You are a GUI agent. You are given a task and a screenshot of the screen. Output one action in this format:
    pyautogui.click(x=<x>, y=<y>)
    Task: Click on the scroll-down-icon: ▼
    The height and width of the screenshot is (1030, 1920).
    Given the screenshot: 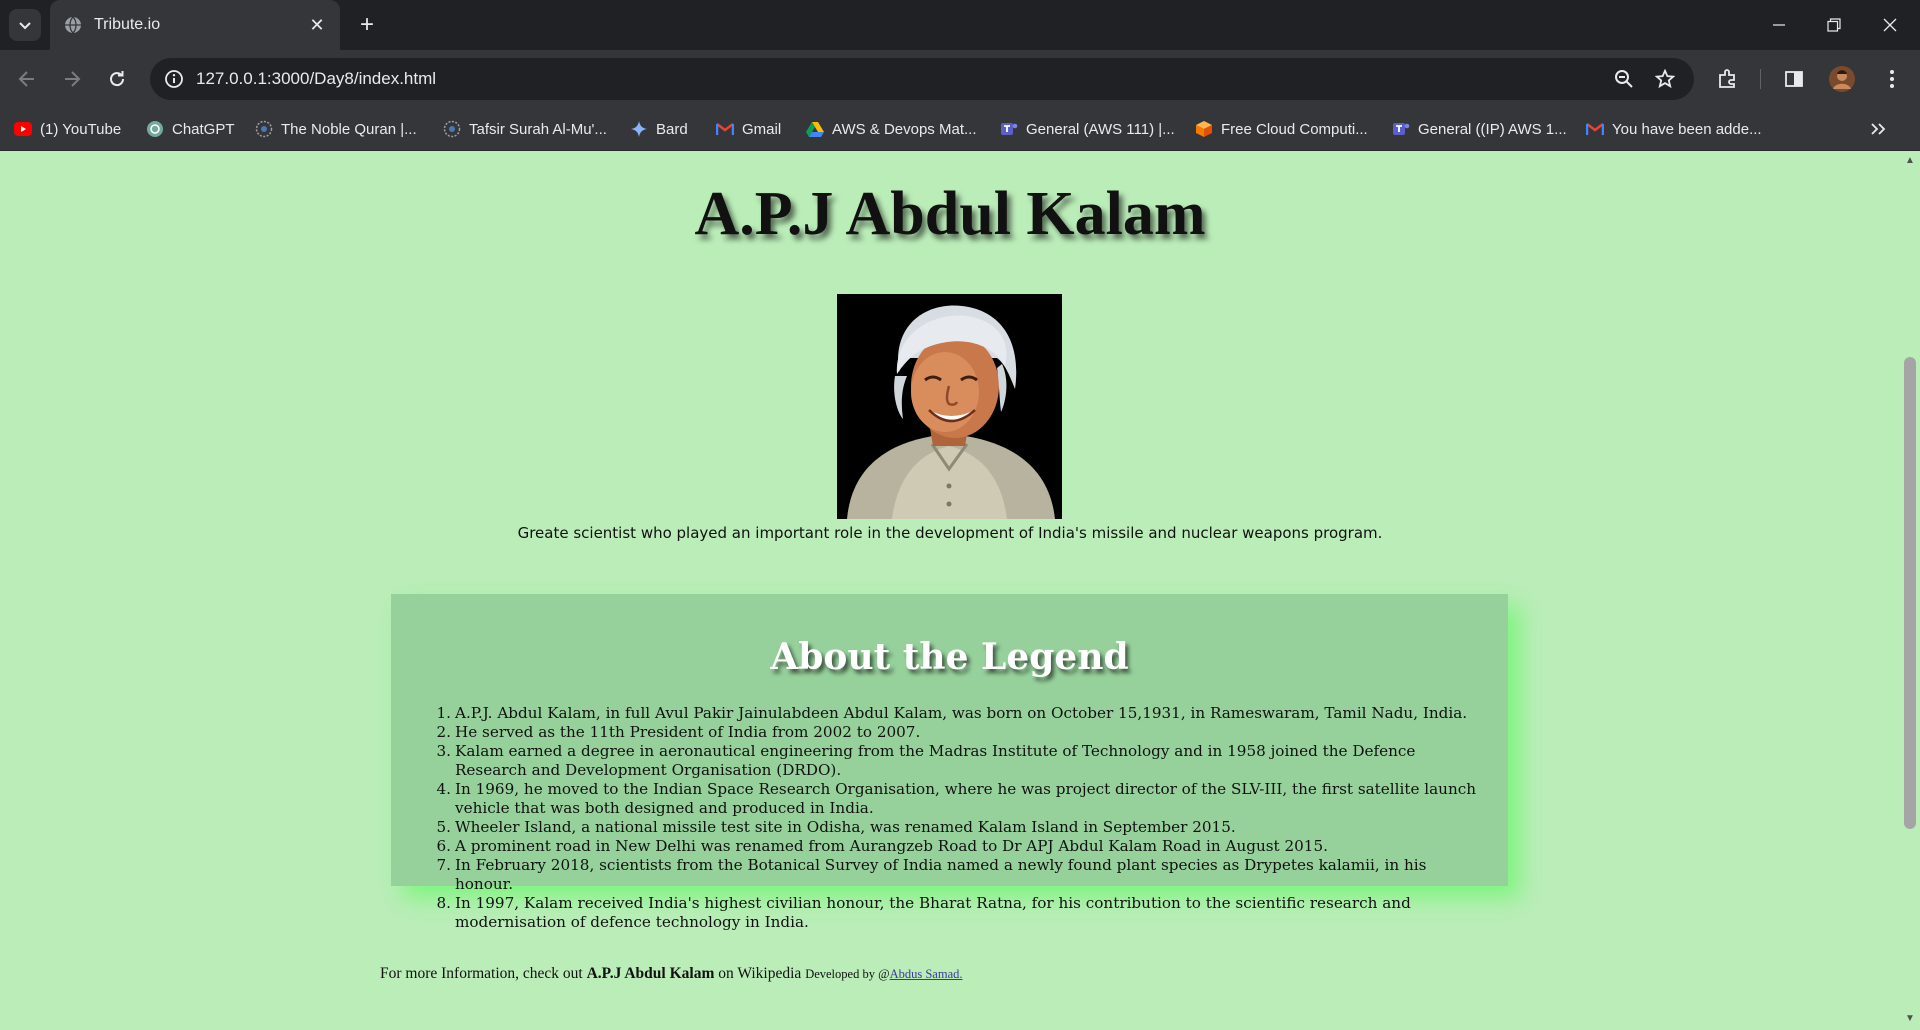 What is the action you would take?
    pyautogui.click(x=1910, y=1019)
    